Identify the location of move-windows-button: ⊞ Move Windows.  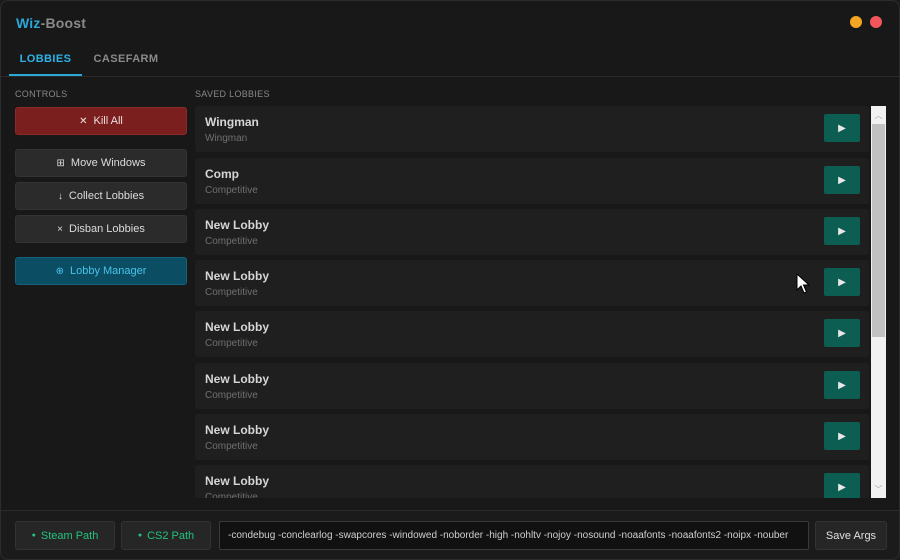
(101, 163).